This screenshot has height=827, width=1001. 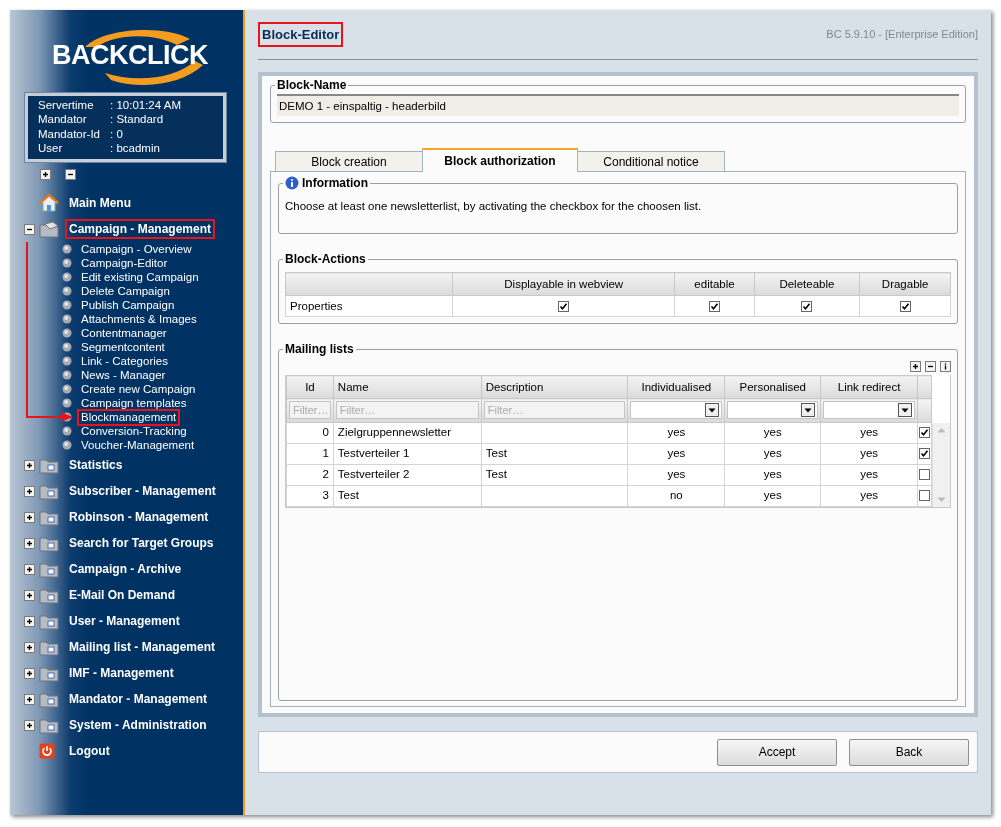 I want to click on tab: Conditional notice, so click(x=651, y=161).